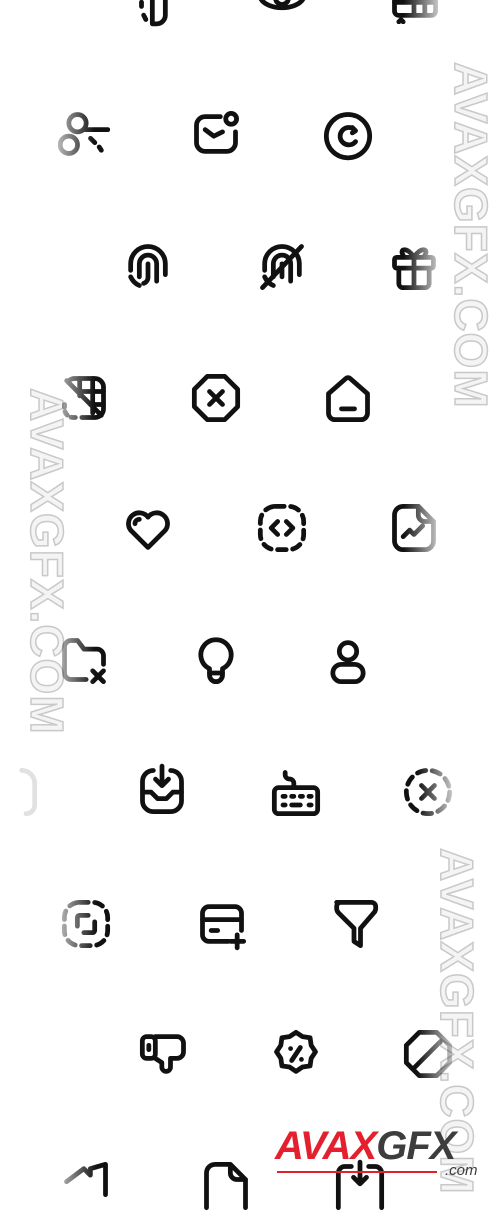  Describe the element at coordinates (461, 1170) in the screenshot. I see `logo-suffix: .com` at that location.